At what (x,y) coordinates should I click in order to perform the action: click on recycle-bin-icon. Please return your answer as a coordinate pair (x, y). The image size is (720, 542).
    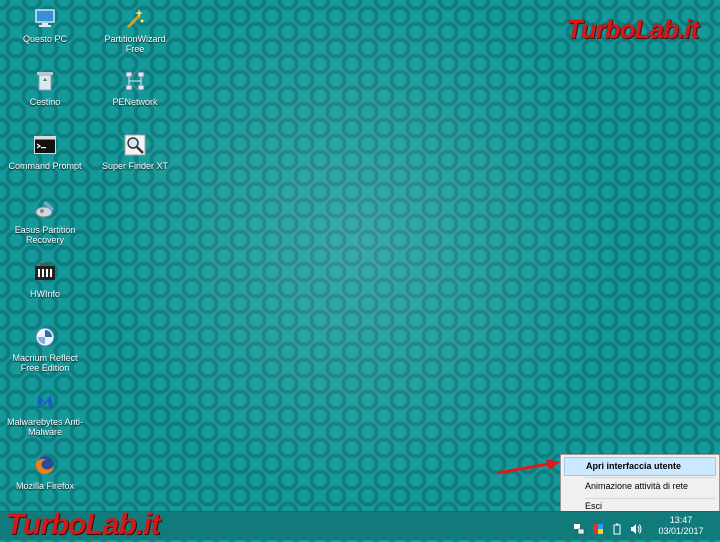
    Looking at the image, I should click on (45, 81).